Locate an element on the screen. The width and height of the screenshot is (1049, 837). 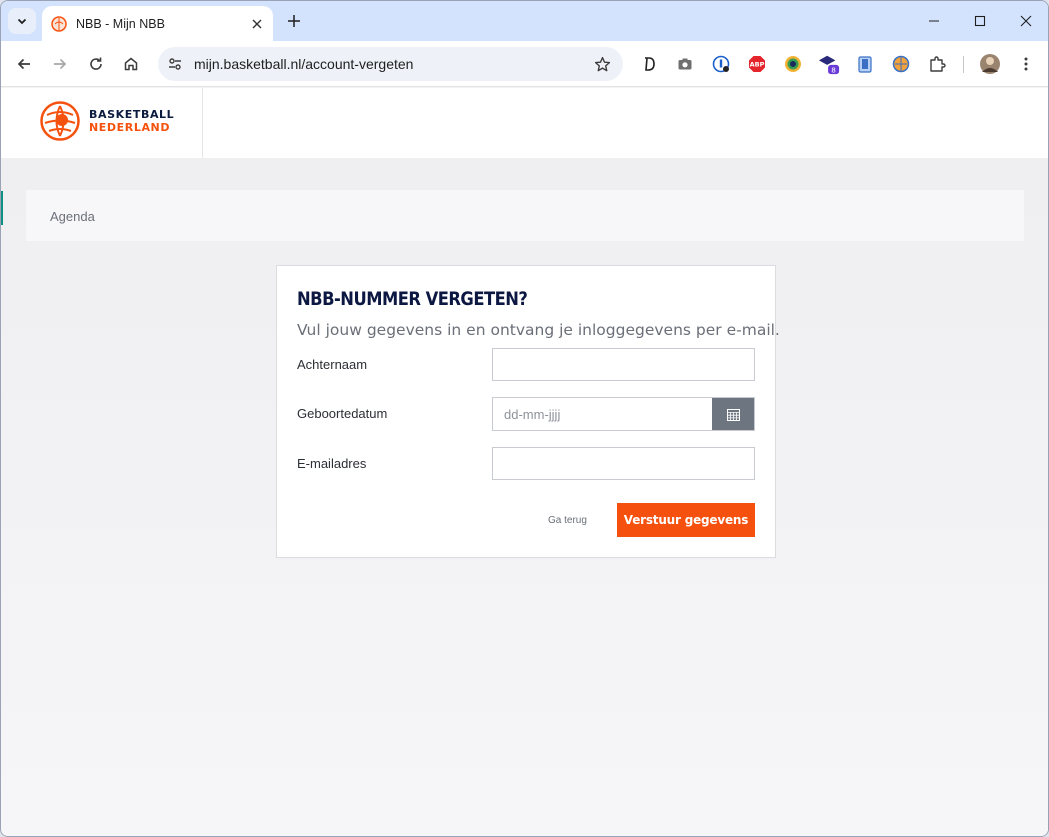
plus-icon is located at coordinates (294, 21).